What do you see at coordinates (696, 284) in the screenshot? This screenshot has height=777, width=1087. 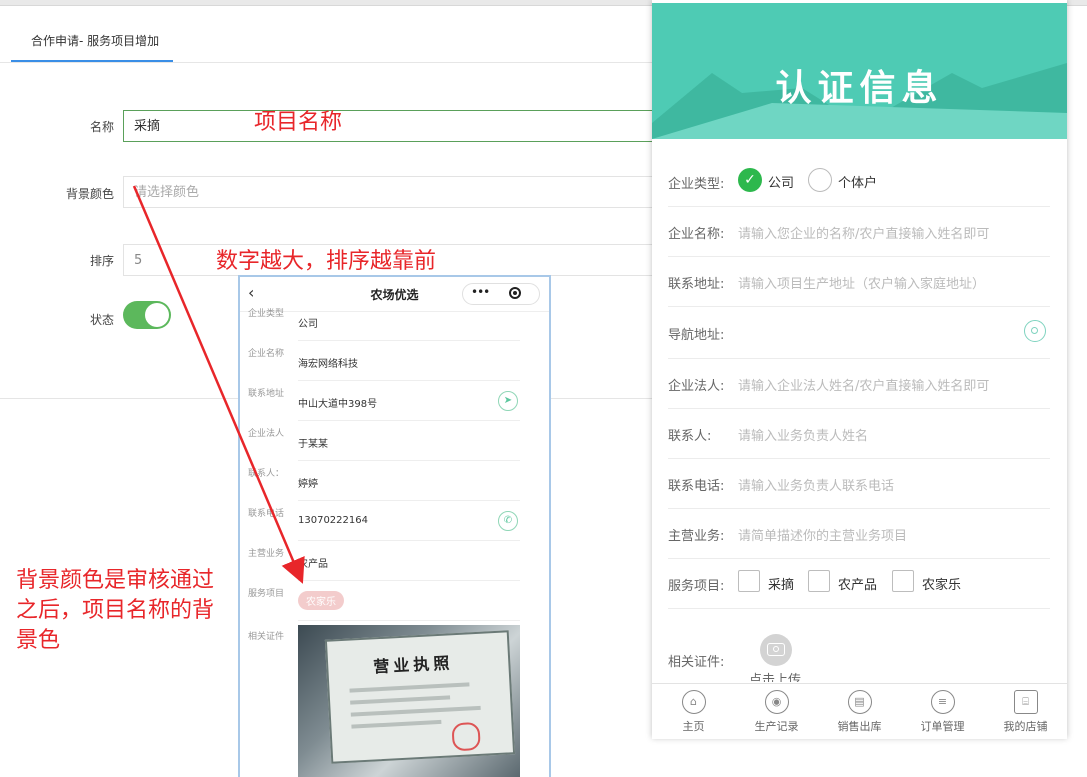 I see `row-label: 联系地址:` at bounding box center [696, 284].